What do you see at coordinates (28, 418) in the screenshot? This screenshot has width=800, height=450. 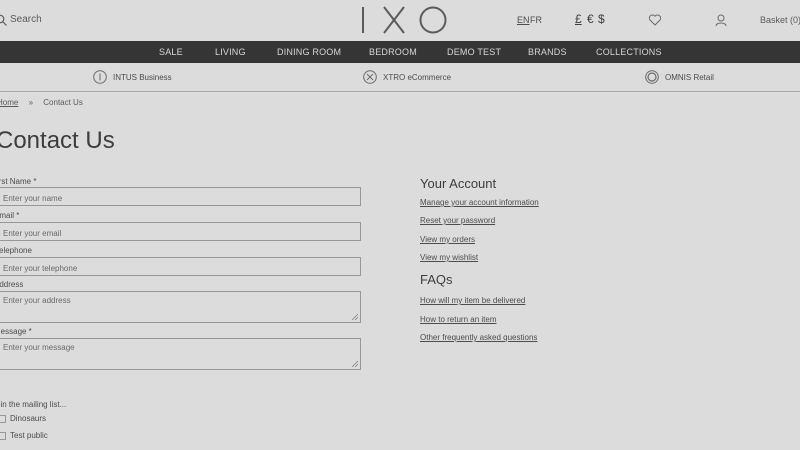 I see `mailing-option-label: Dinosaurs` at bounding box center [28, 418].